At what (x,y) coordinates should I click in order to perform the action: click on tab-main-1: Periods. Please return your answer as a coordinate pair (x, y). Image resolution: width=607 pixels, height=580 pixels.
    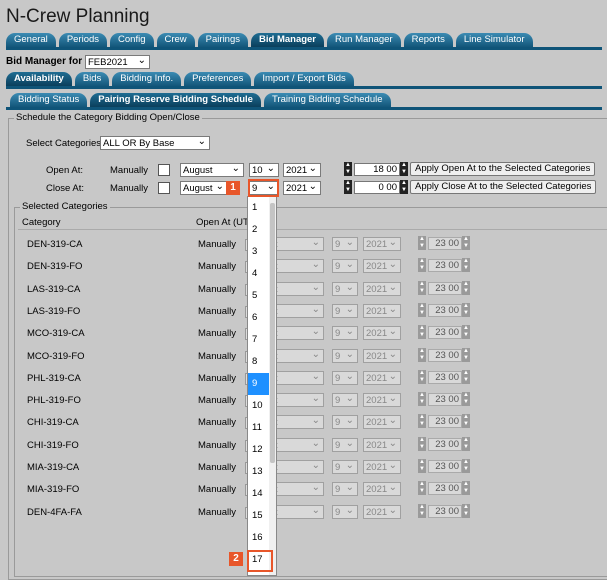
    Looking at the image, I should click on (83, 40).